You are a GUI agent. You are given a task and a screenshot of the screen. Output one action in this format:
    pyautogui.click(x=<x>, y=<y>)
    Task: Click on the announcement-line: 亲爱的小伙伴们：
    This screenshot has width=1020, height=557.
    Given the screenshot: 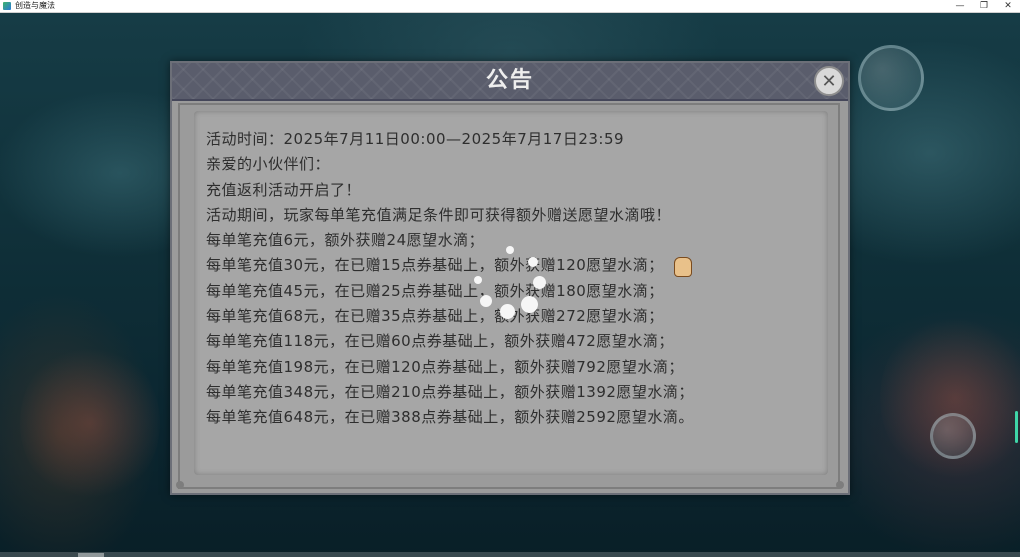 What is the action you would take?
    pyautogui.click(x=268, y=164)
    